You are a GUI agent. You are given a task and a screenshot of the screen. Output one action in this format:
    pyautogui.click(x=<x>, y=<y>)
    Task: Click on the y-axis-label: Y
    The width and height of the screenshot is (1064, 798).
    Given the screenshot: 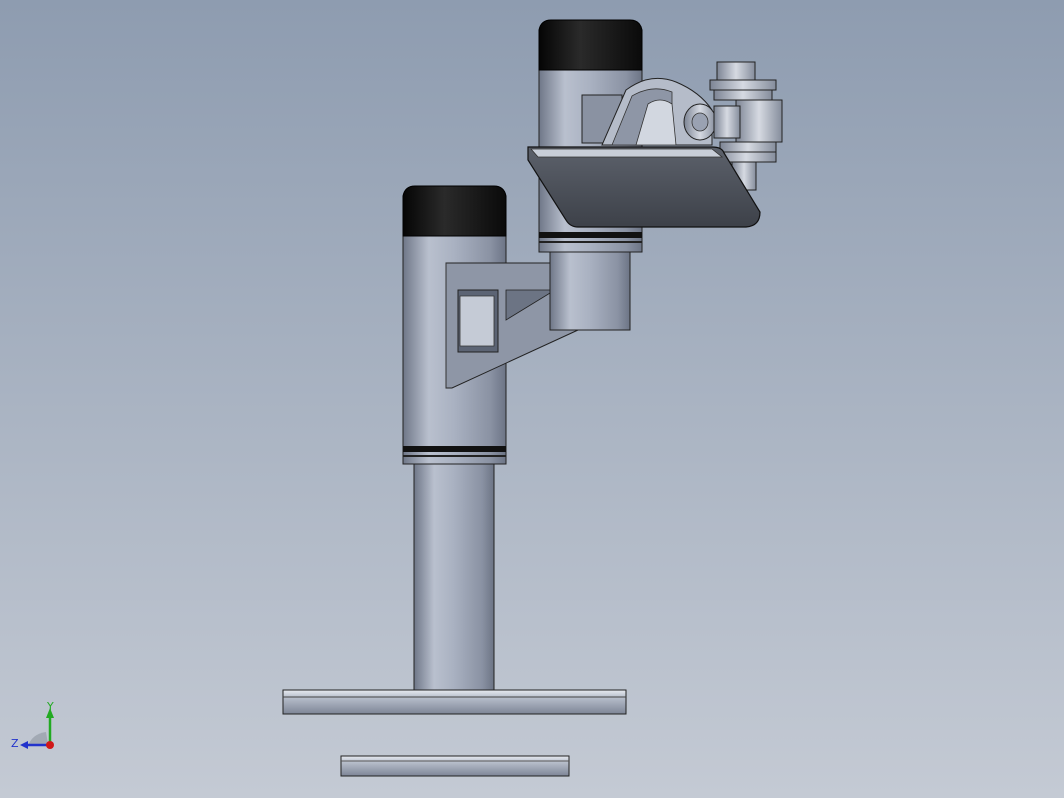 What is the action you would take?
    pyautogui.click(x=50, y=706)
    